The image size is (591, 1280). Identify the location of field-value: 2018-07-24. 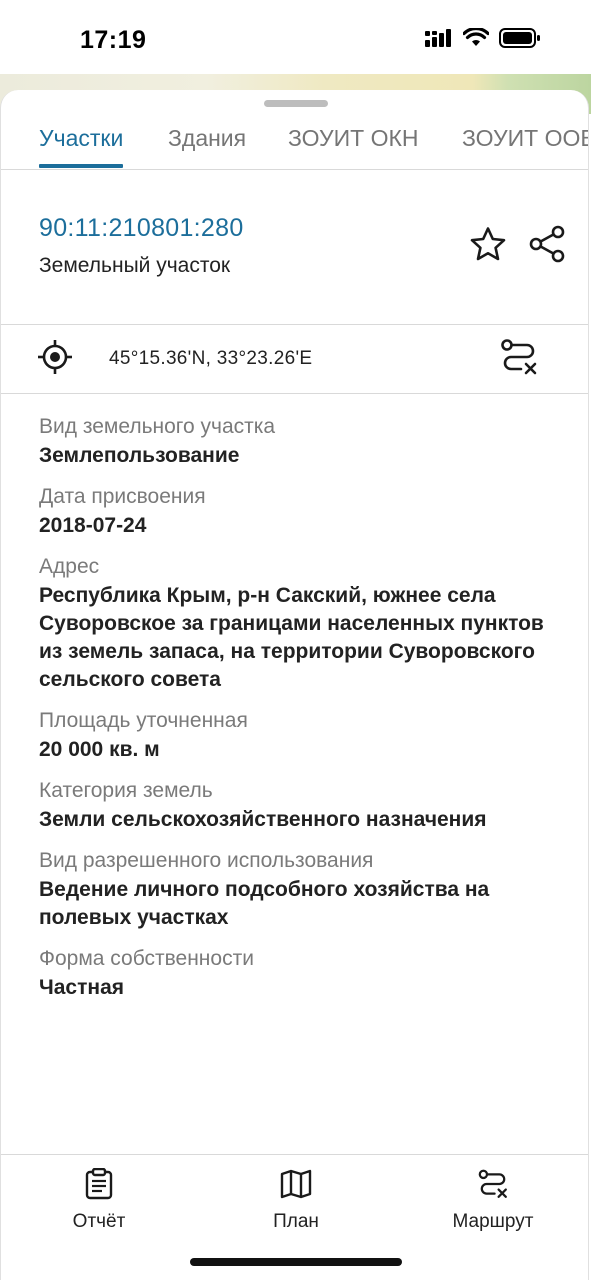
(93, 525).